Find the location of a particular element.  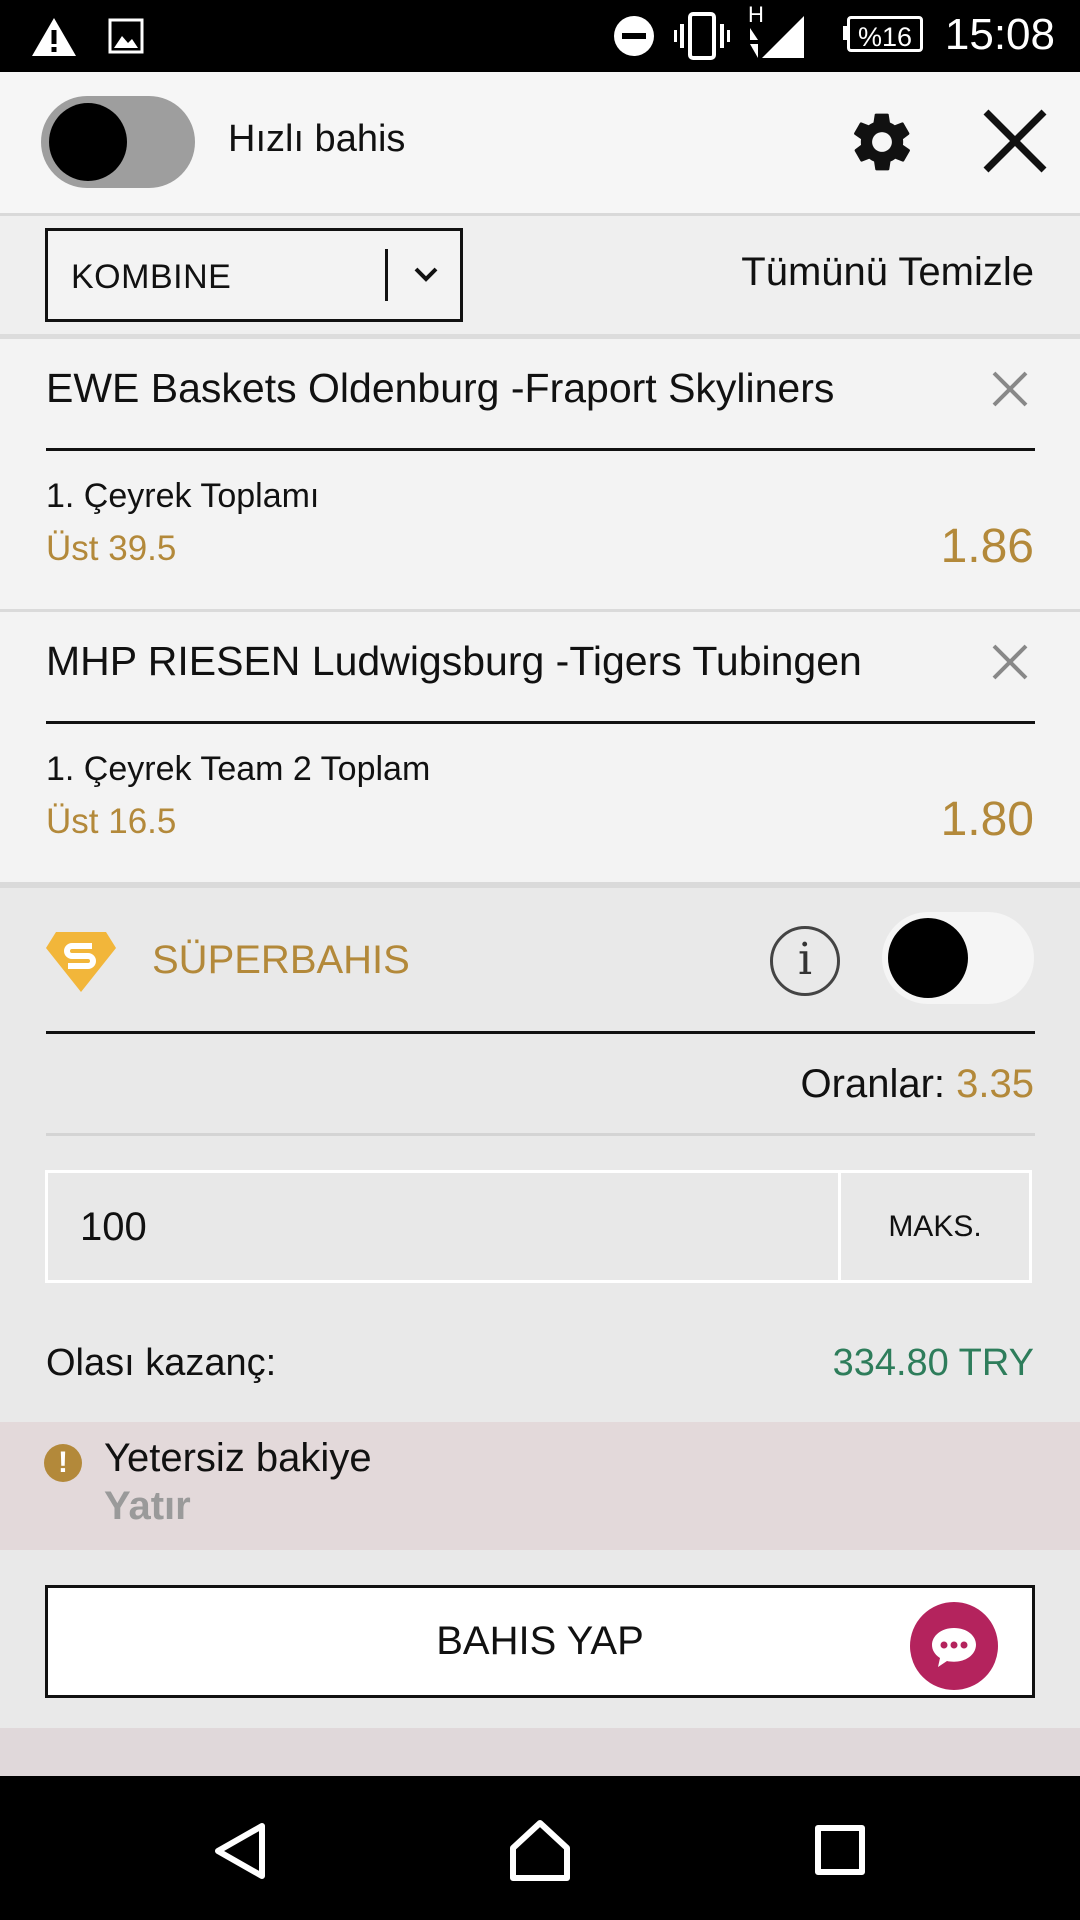

signal-icon is located at coordinates (777, 37).